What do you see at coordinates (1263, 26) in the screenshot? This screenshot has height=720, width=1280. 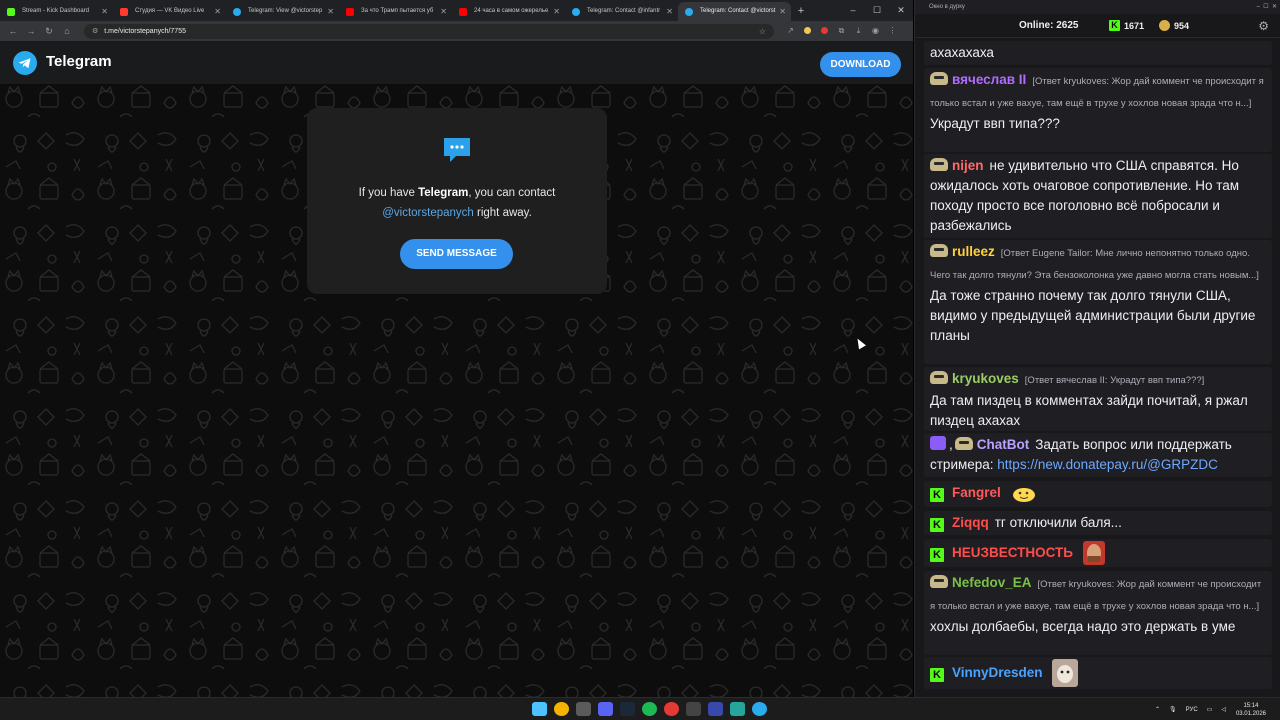 I see `chat-settings-gear-icon: ⚙` at bounding box center [1263, 26].